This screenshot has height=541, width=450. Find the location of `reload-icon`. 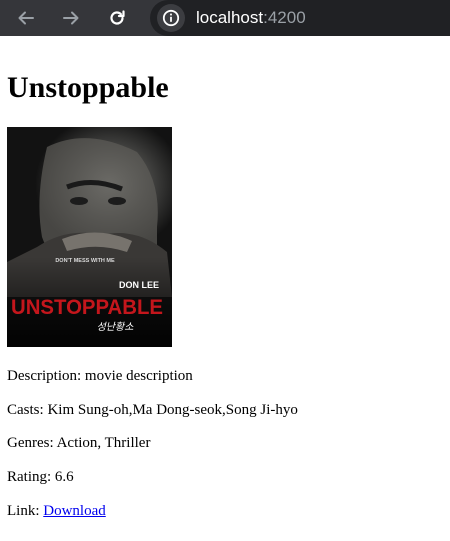

reload-icon is located at coordinates (117, 17).